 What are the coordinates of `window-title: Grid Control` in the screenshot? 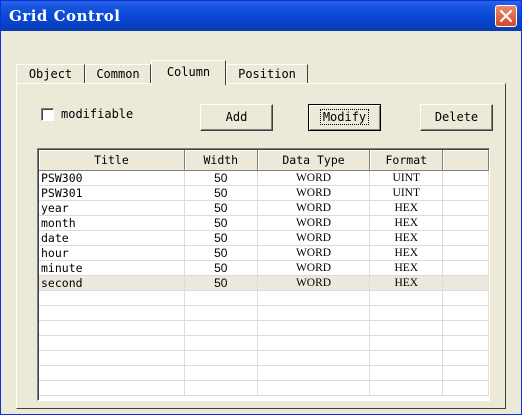 It's located at (65, 16).